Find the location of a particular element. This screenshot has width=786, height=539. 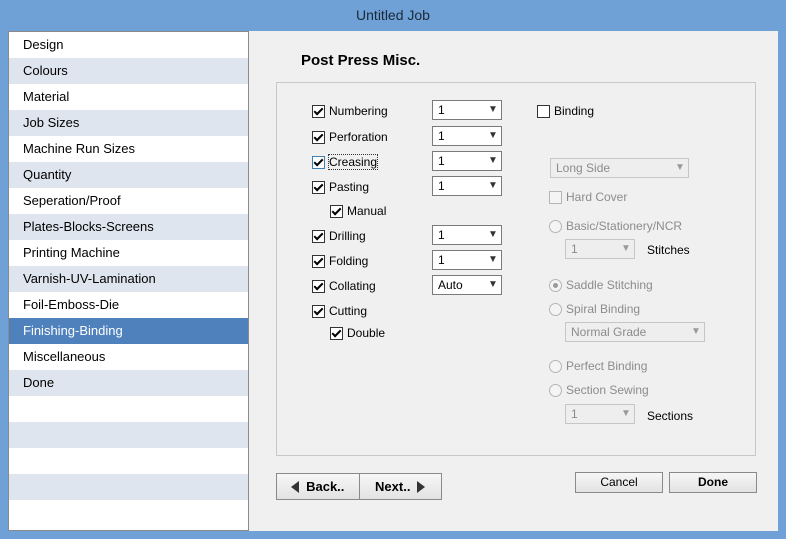

spiral-binding-radio is located at coordinates (555, 309).